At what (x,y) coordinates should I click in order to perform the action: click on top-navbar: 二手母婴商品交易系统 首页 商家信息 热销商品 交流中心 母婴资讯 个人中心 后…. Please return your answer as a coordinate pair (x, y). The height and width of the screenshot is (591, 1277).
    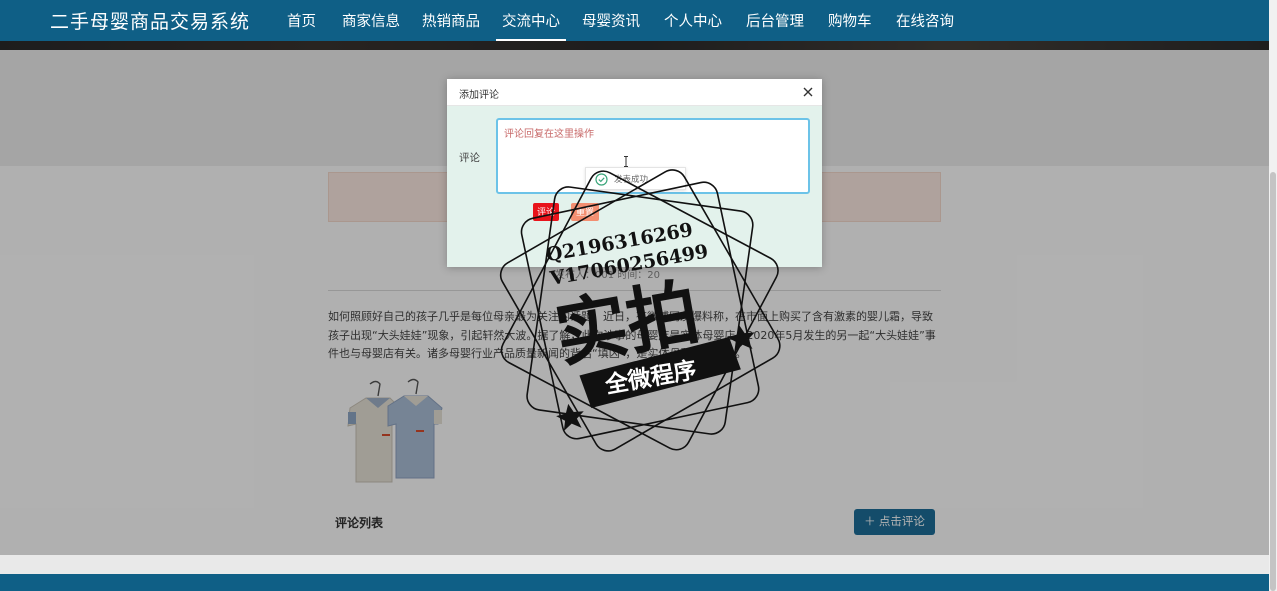
    Looking at the image, I should click on (638, 20).